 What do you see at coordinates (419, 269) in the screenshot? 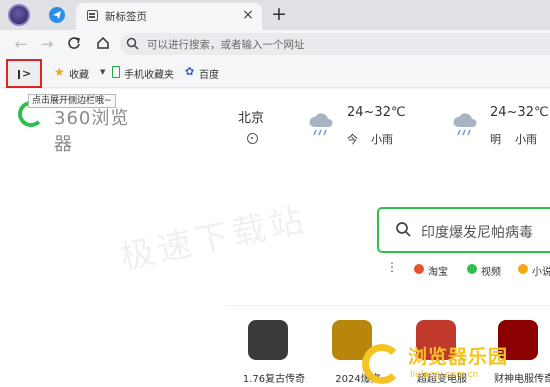
I see `taobao-icon` at bounding box center [419, 269].